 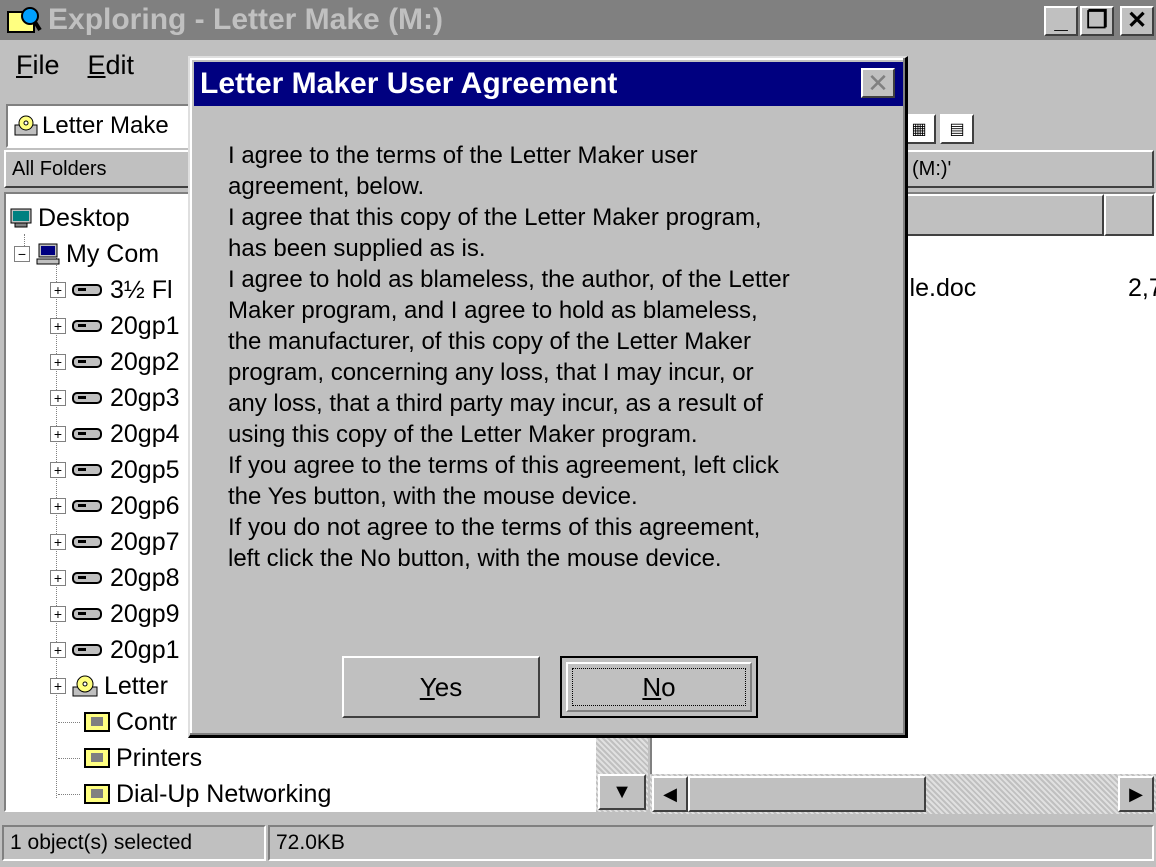 I want to click on computer-icon, so click(x=48, y=254).